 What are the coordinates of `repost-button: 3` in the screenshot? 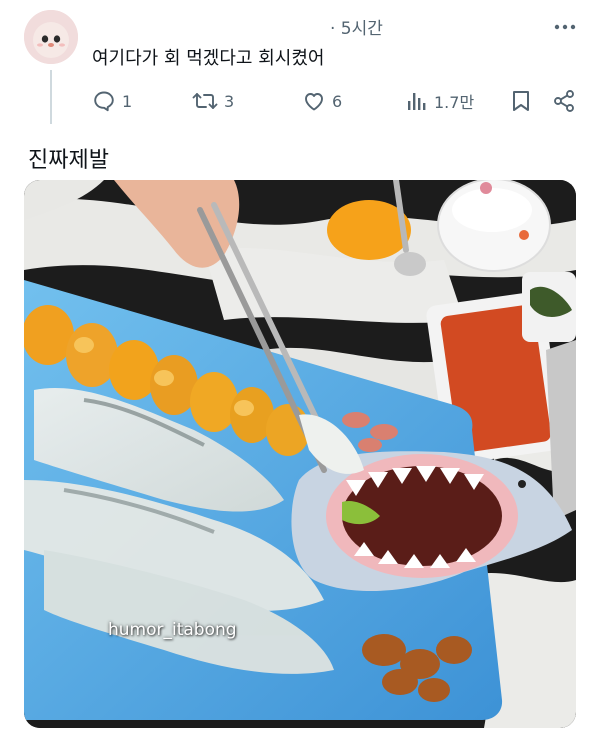 It's located at (213, 101).